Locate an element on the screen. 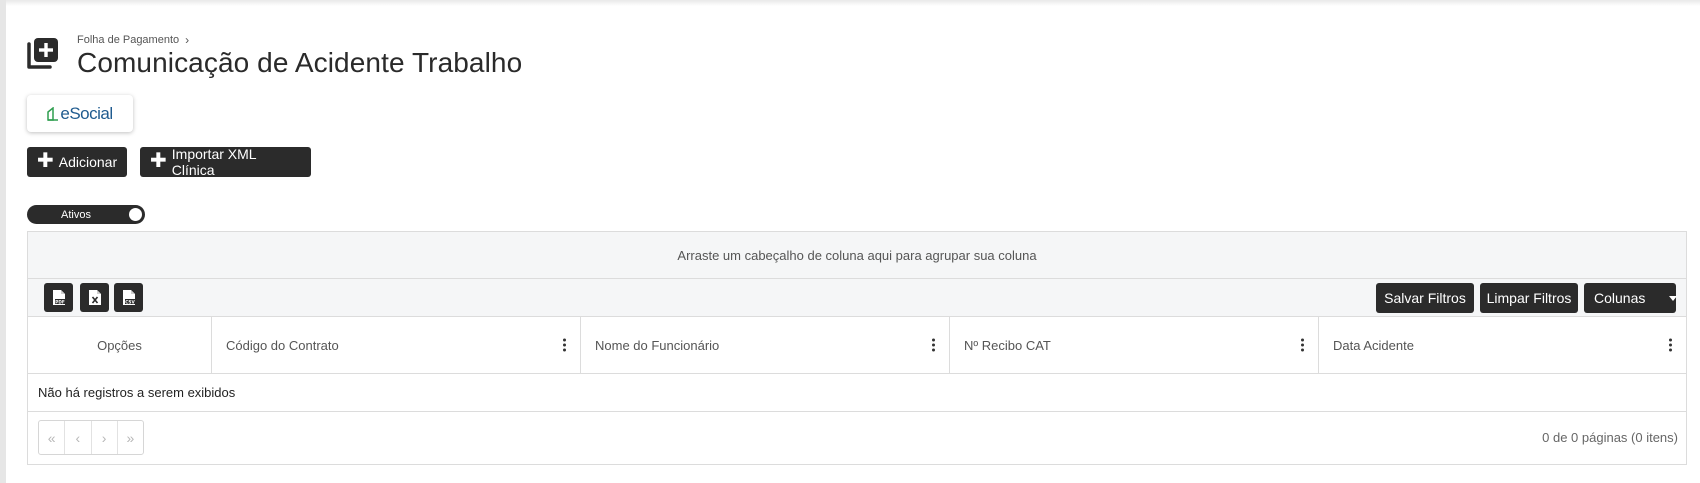 This screenshot has height=483, width=1700. column-header-options: Opções is located at coordinates (120, 345).